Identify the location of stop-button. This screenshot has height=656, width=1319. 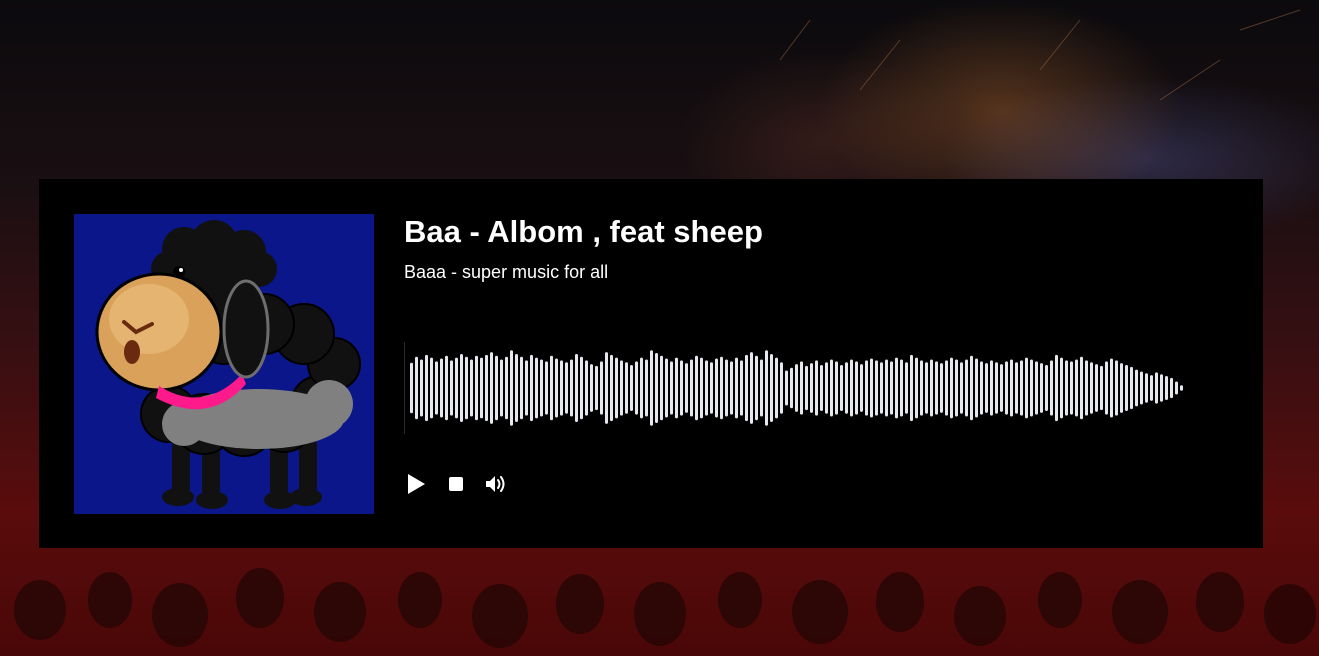
(456, 484).